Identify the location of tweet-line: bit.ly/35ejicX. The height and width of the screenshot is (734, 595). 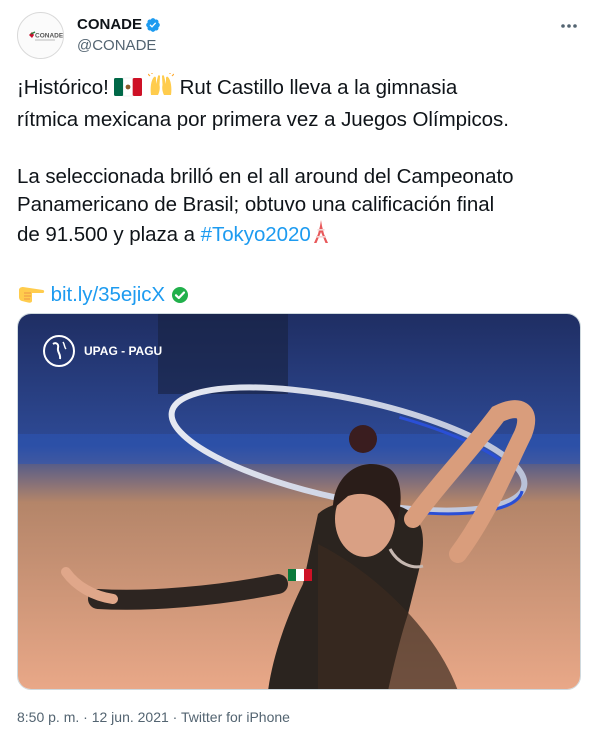
(300, 297).